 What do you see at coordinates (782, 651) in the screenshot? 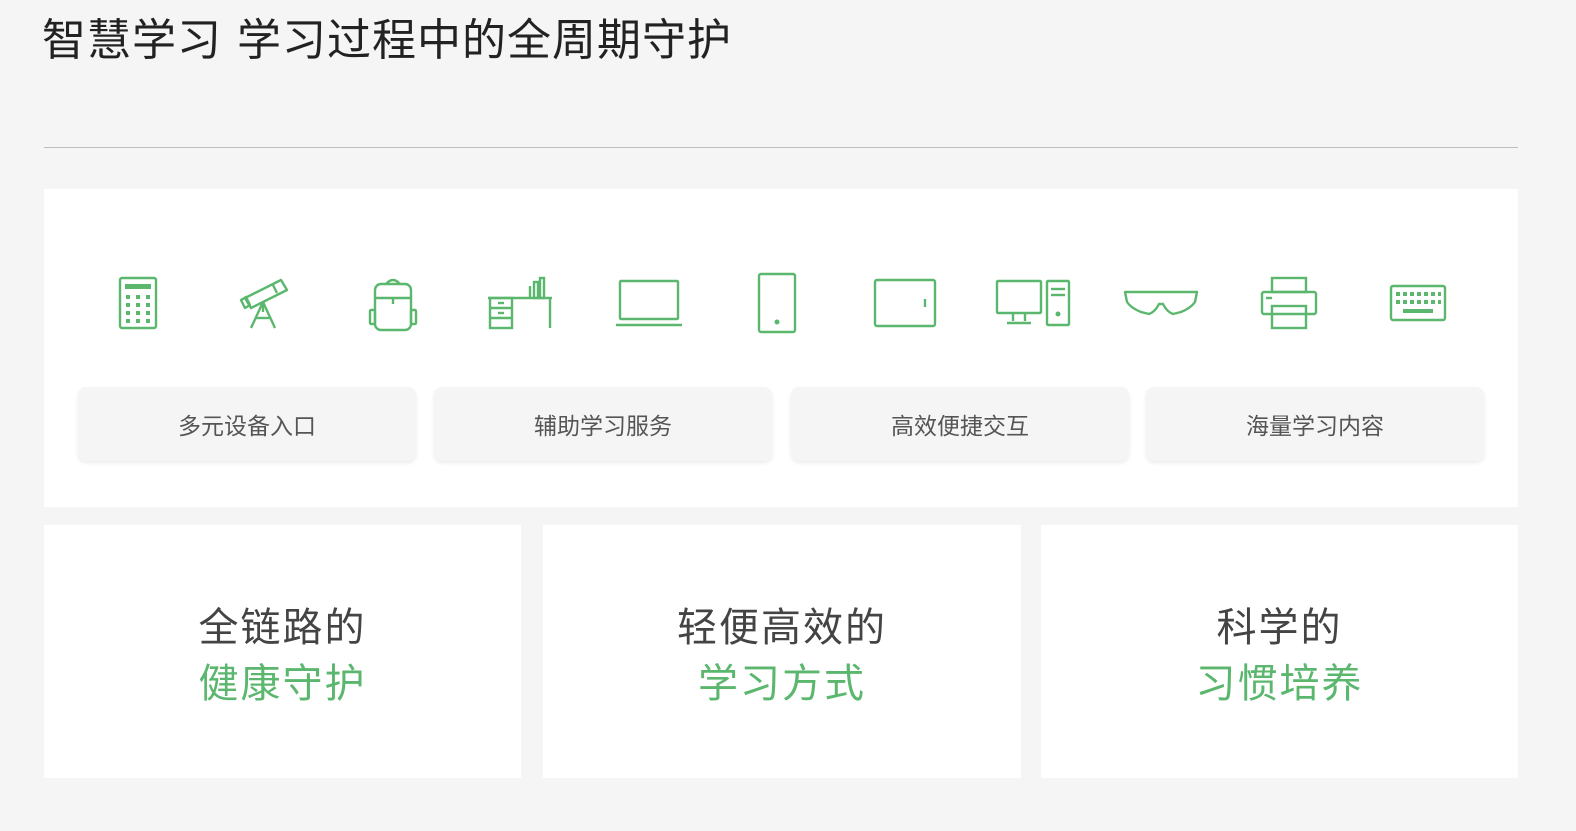
I see `feature-card-learning: 轻便高效的 学习方式` at bounding box center [782, 651].